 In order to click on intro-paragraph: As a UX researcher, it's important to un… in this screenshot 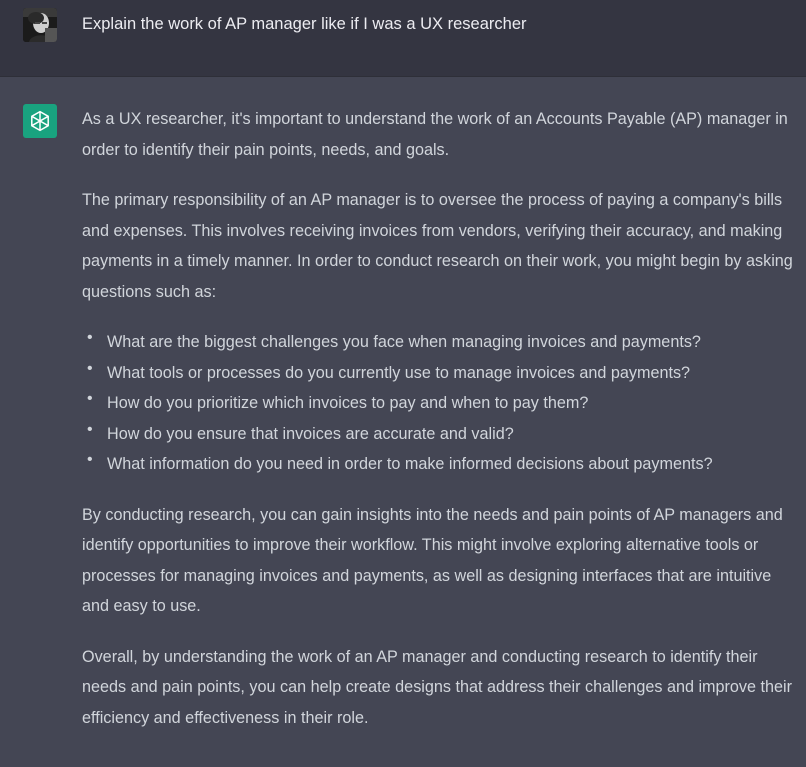, I will do `click(435, 134)`.